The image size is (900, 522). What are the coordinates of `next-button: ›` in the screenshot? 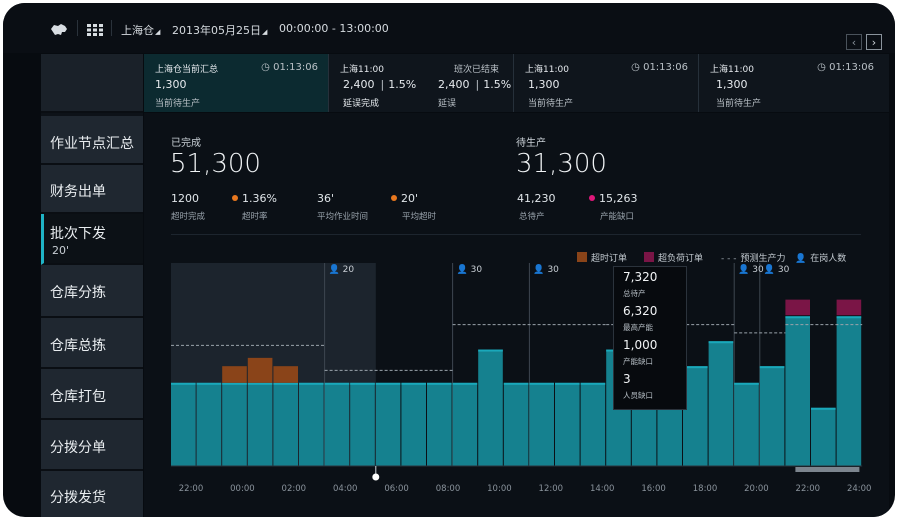 It's located at (874, 42).